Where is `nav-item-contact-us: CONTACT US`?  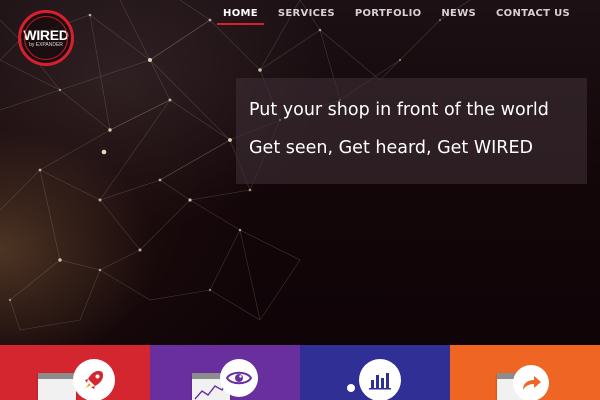 nav-item-contact-us: CONTACT US is located at coordinates (533, 16).